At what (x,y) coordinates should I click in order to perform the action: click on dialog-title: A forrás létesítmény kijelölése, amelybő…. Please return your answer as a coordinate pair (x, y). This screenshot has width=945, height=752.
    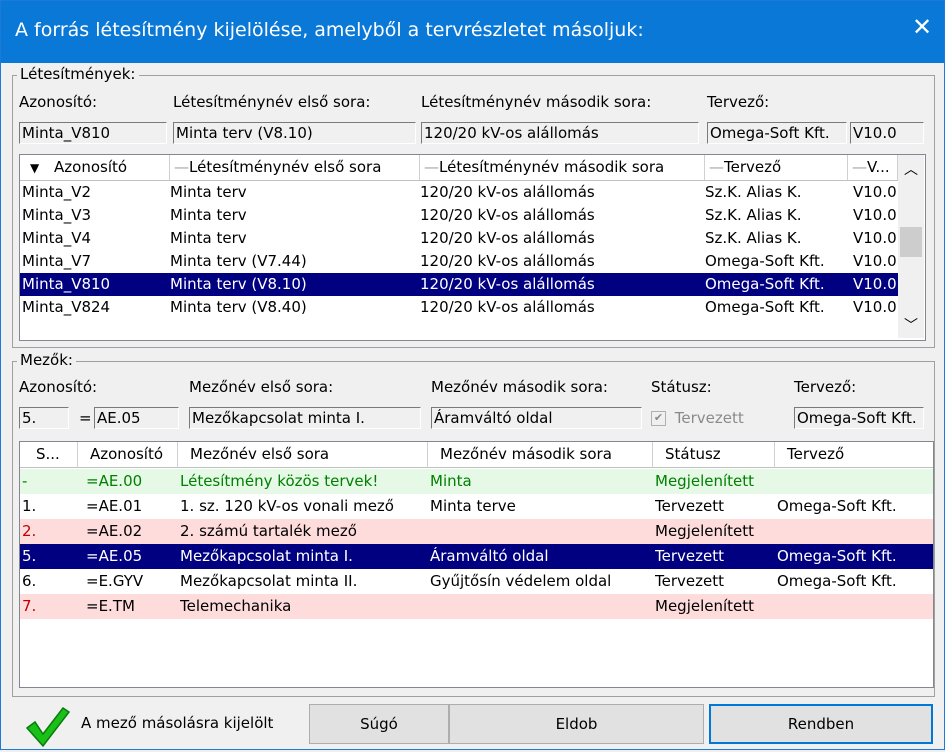
    Looking at the image, I should click on (329, 30).